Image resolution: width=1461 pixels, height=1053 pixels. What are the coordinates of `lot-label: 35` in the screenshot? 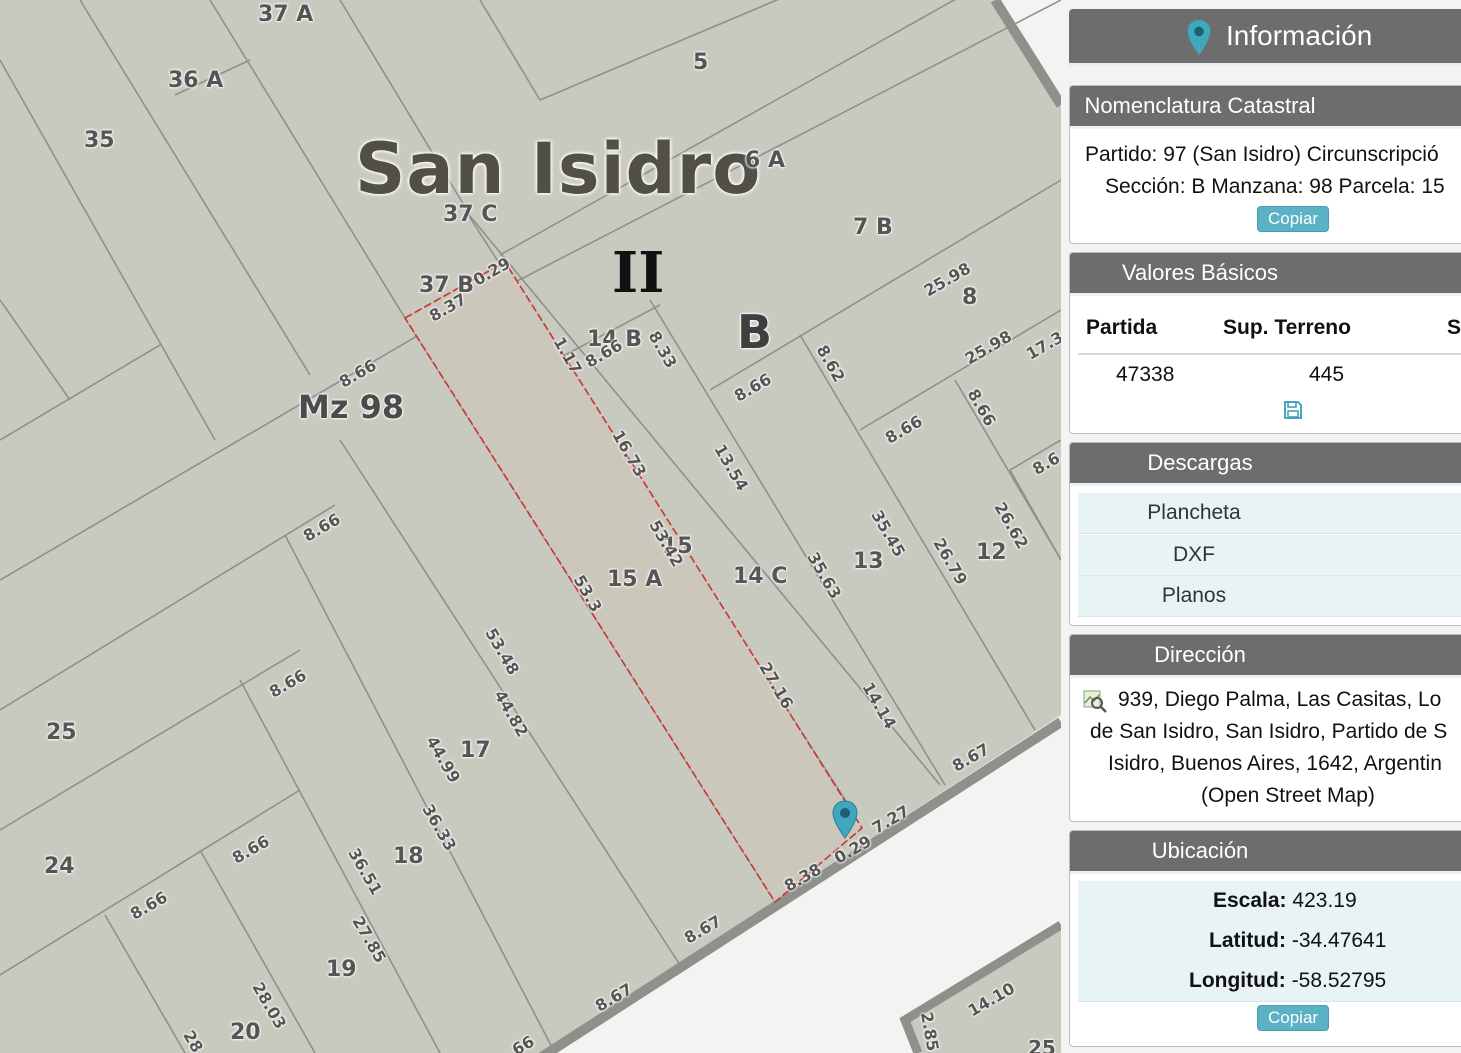 It's located at (99, 140).